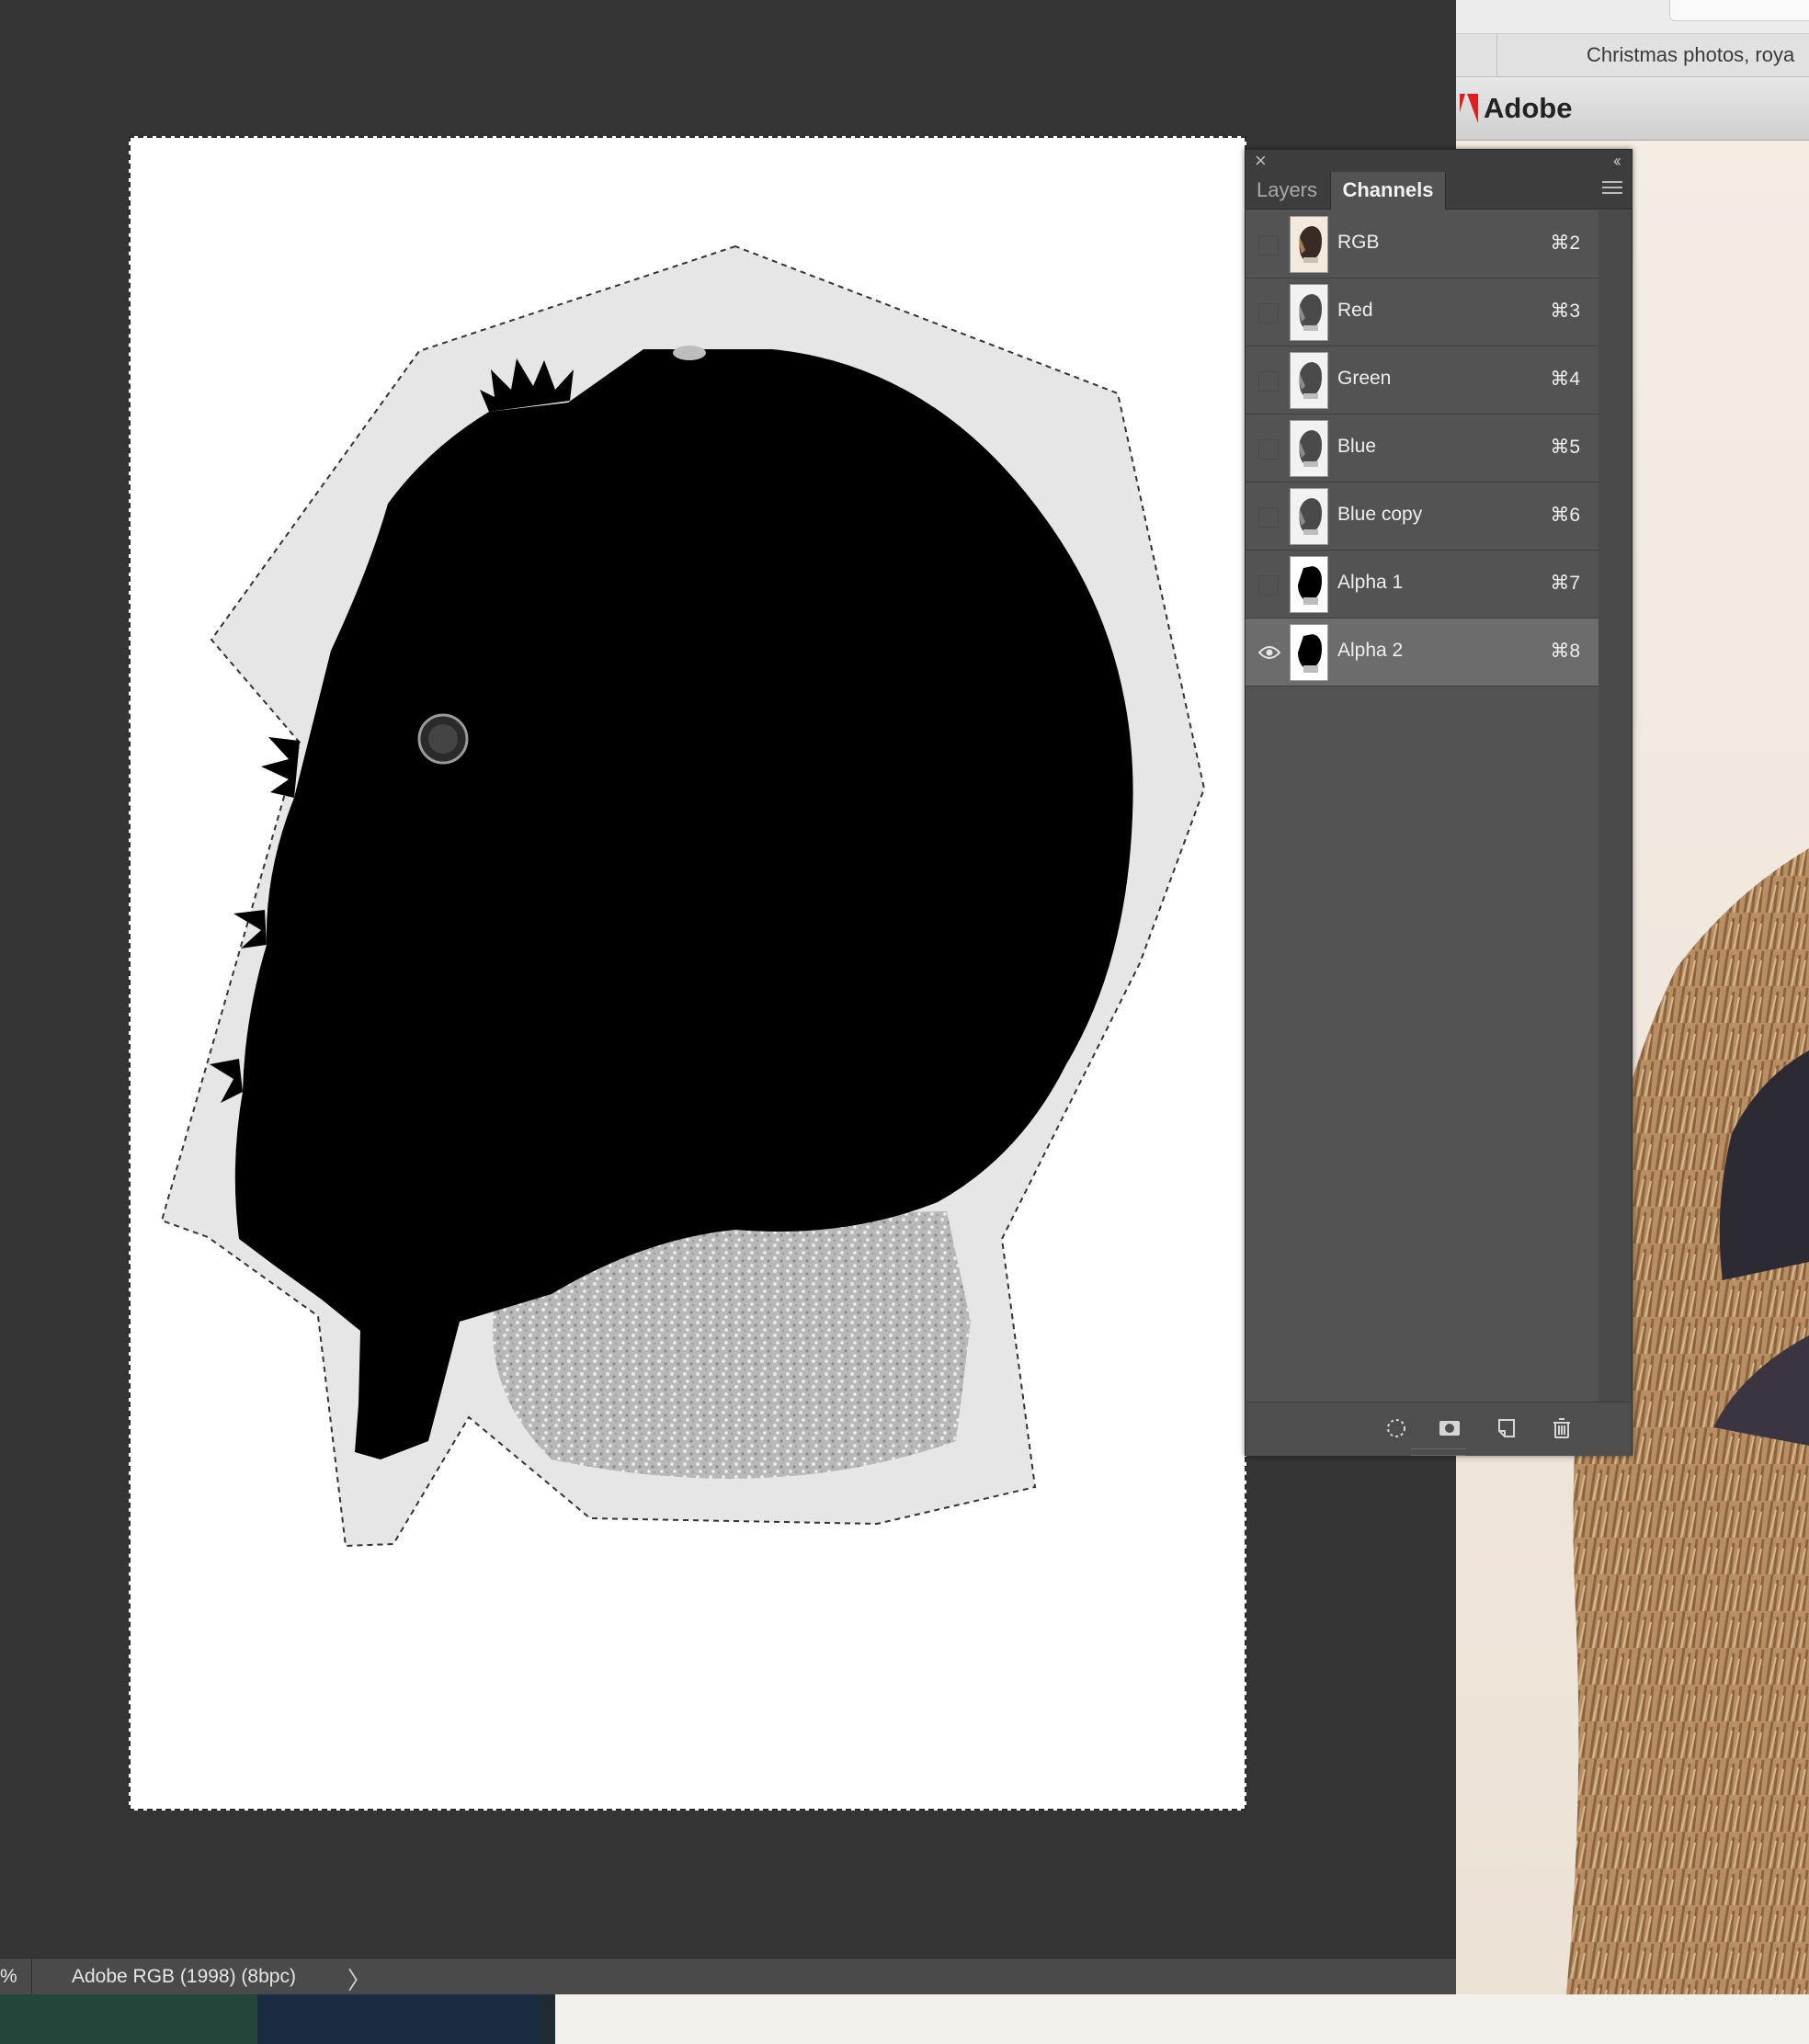 This screenshot has height=2044, width=1809. What do you see at coordinates (1422, 448) in the screenshot?
I see `channel-row-blue: Blue ⌘5` at bounding box center [1422, 448].